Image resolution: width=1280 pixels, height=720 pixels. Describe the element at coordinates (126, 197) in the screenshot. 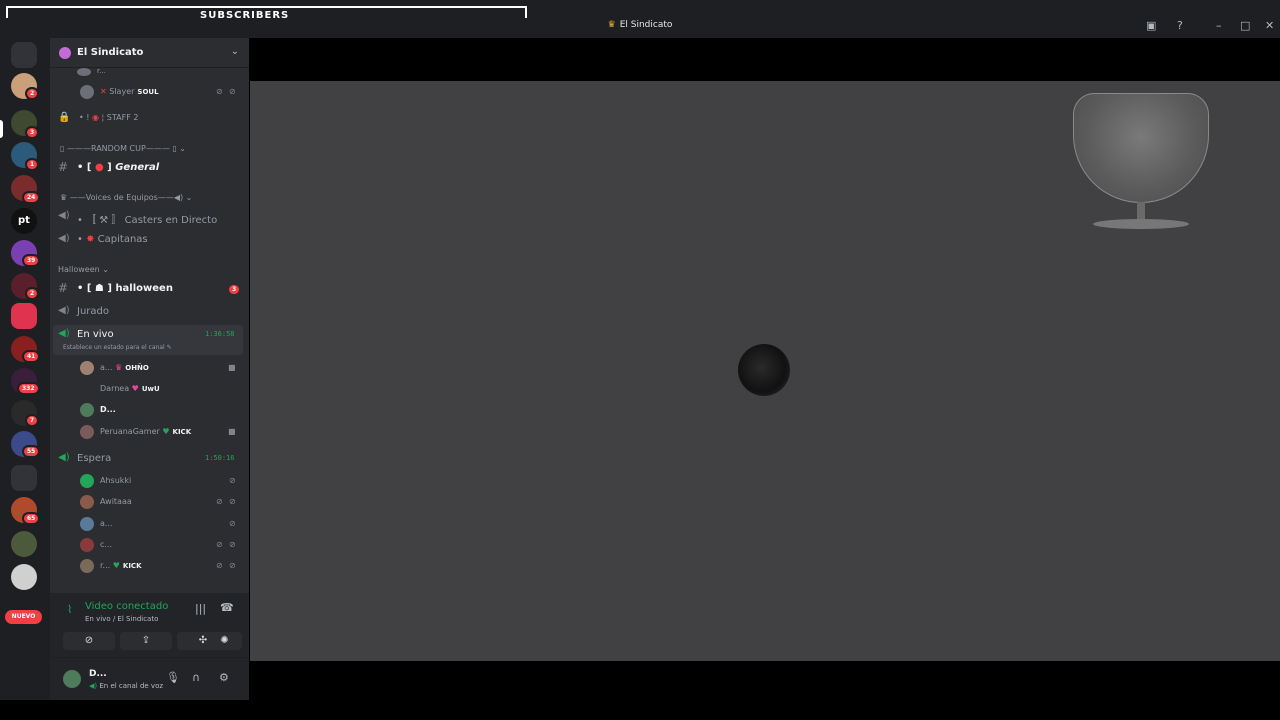

I see `category-voices-equipos: ♛ ——Voices de Equipos——◀) ⌄` at that location.